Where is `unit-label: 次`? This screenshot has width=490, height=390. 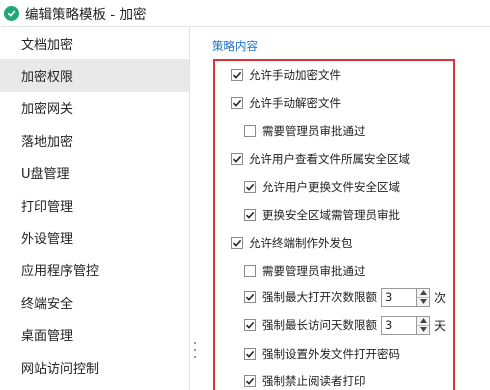
unit-label: 次 is located at coordinates (440, 297).